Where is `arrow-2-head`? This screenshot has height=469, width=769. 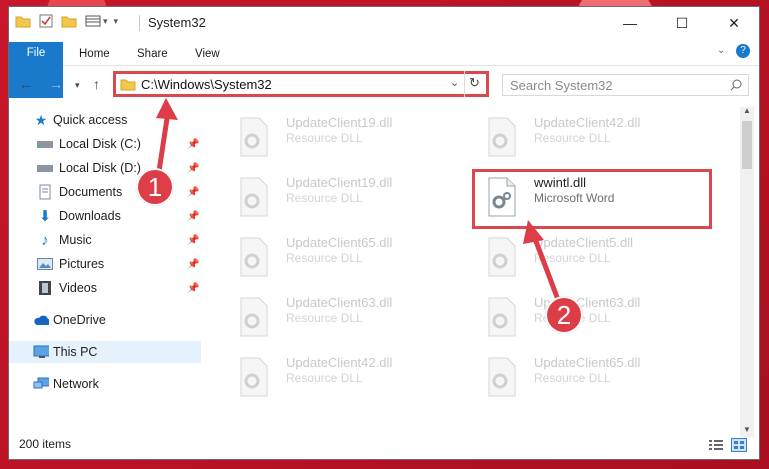
arrow-2-head is located at coordinates (533, 232).